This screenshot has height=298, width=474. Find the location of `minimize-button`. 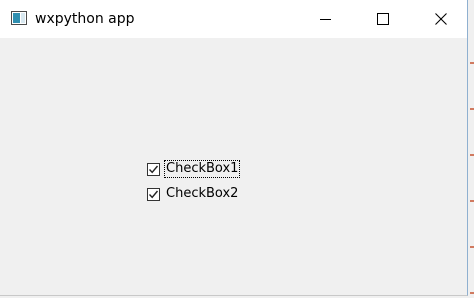

minimize-button is located at coordinates (325, 19).